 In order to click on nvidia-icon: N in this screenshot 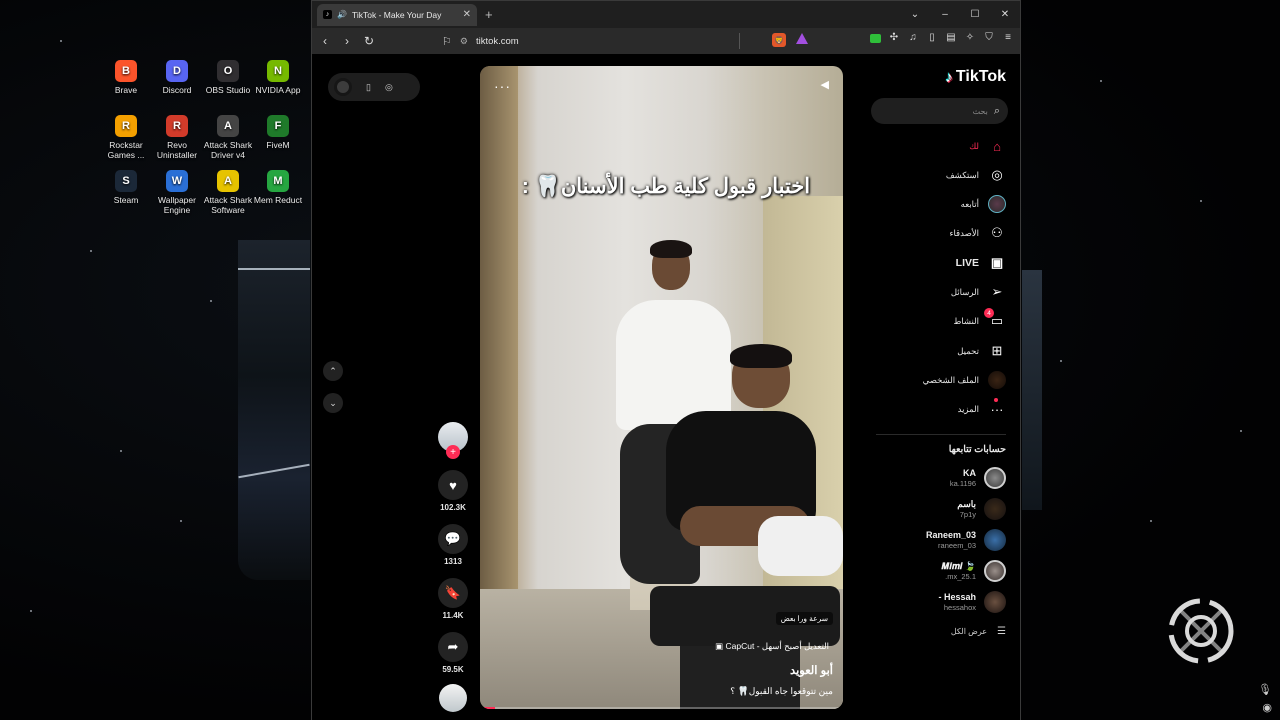, I will do `click(278, 71)`.